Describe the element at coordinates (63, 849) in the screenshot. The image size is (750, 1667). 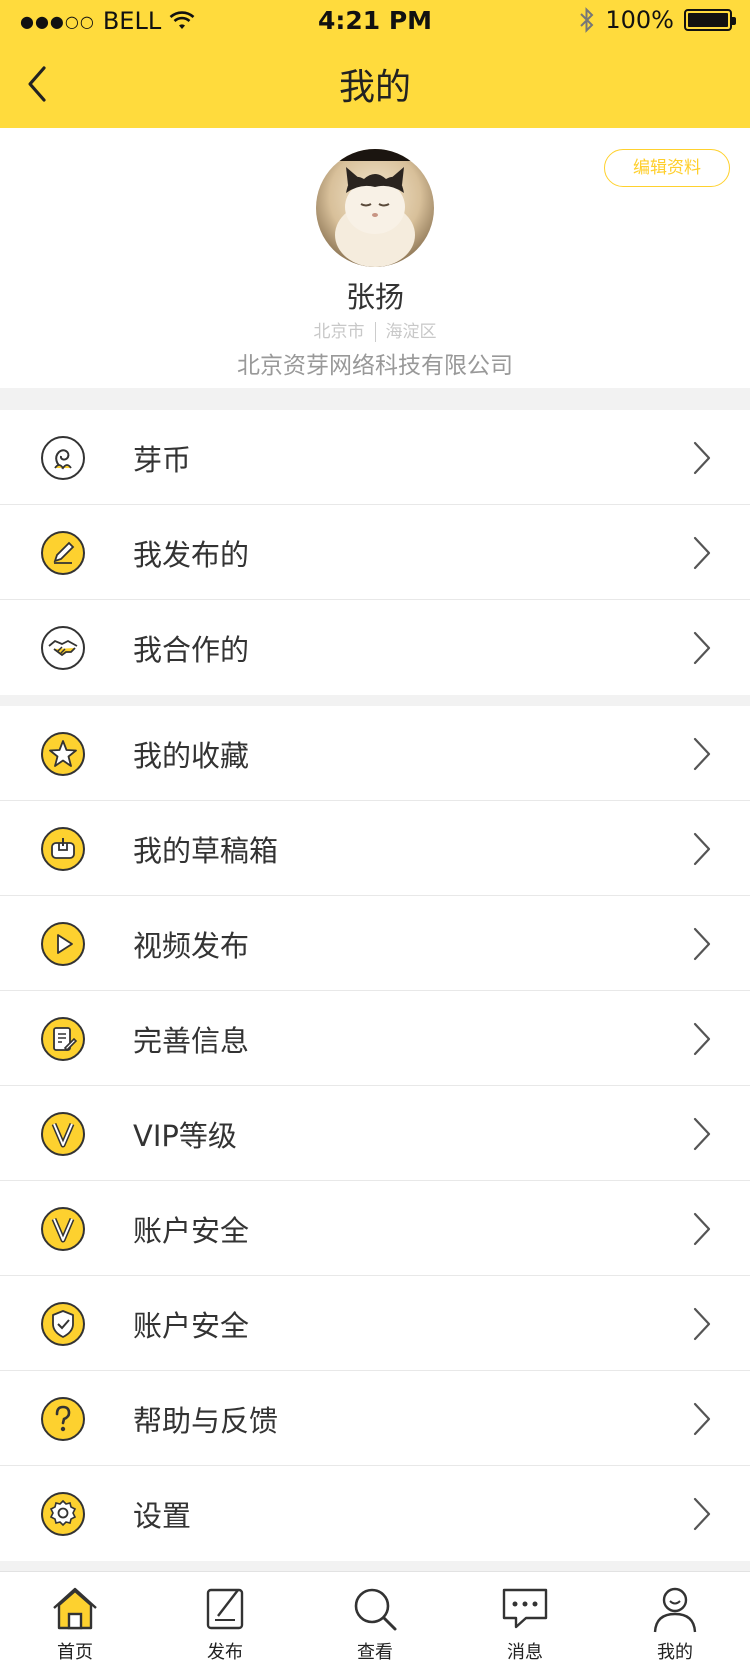
I see `drafts-box-icon` at that location.